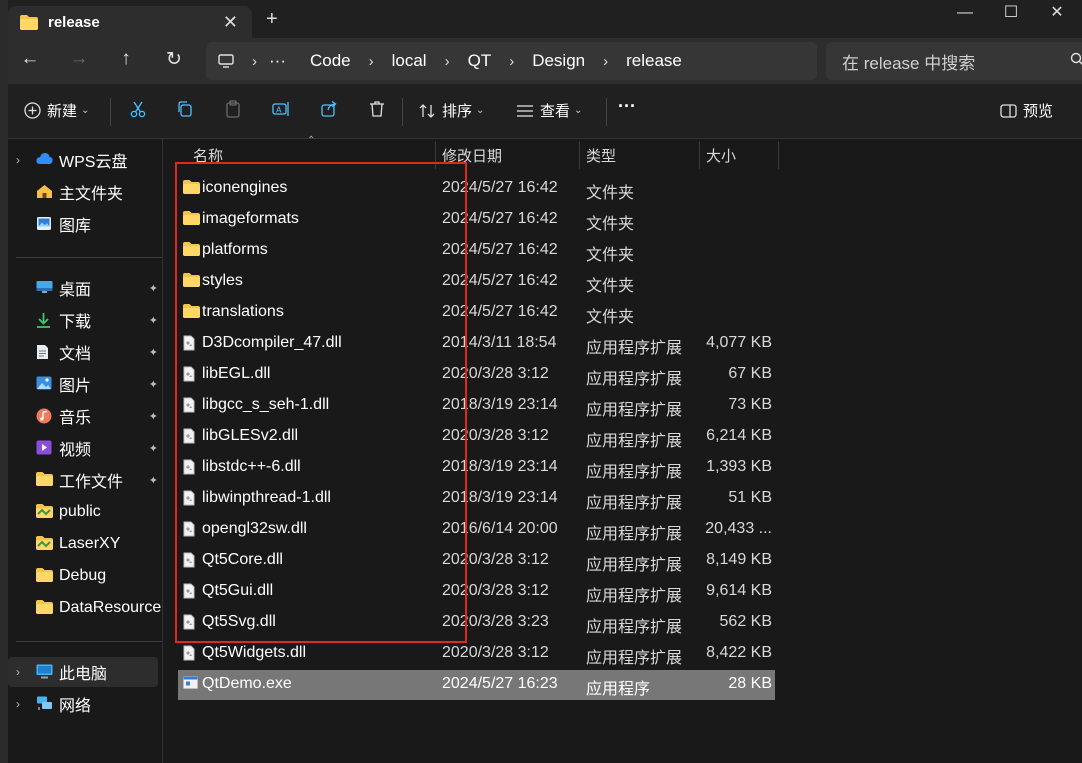  Describe the element at coordinates (1026, 110) in the screenshot. I see `preview-button: 预览` at that location.